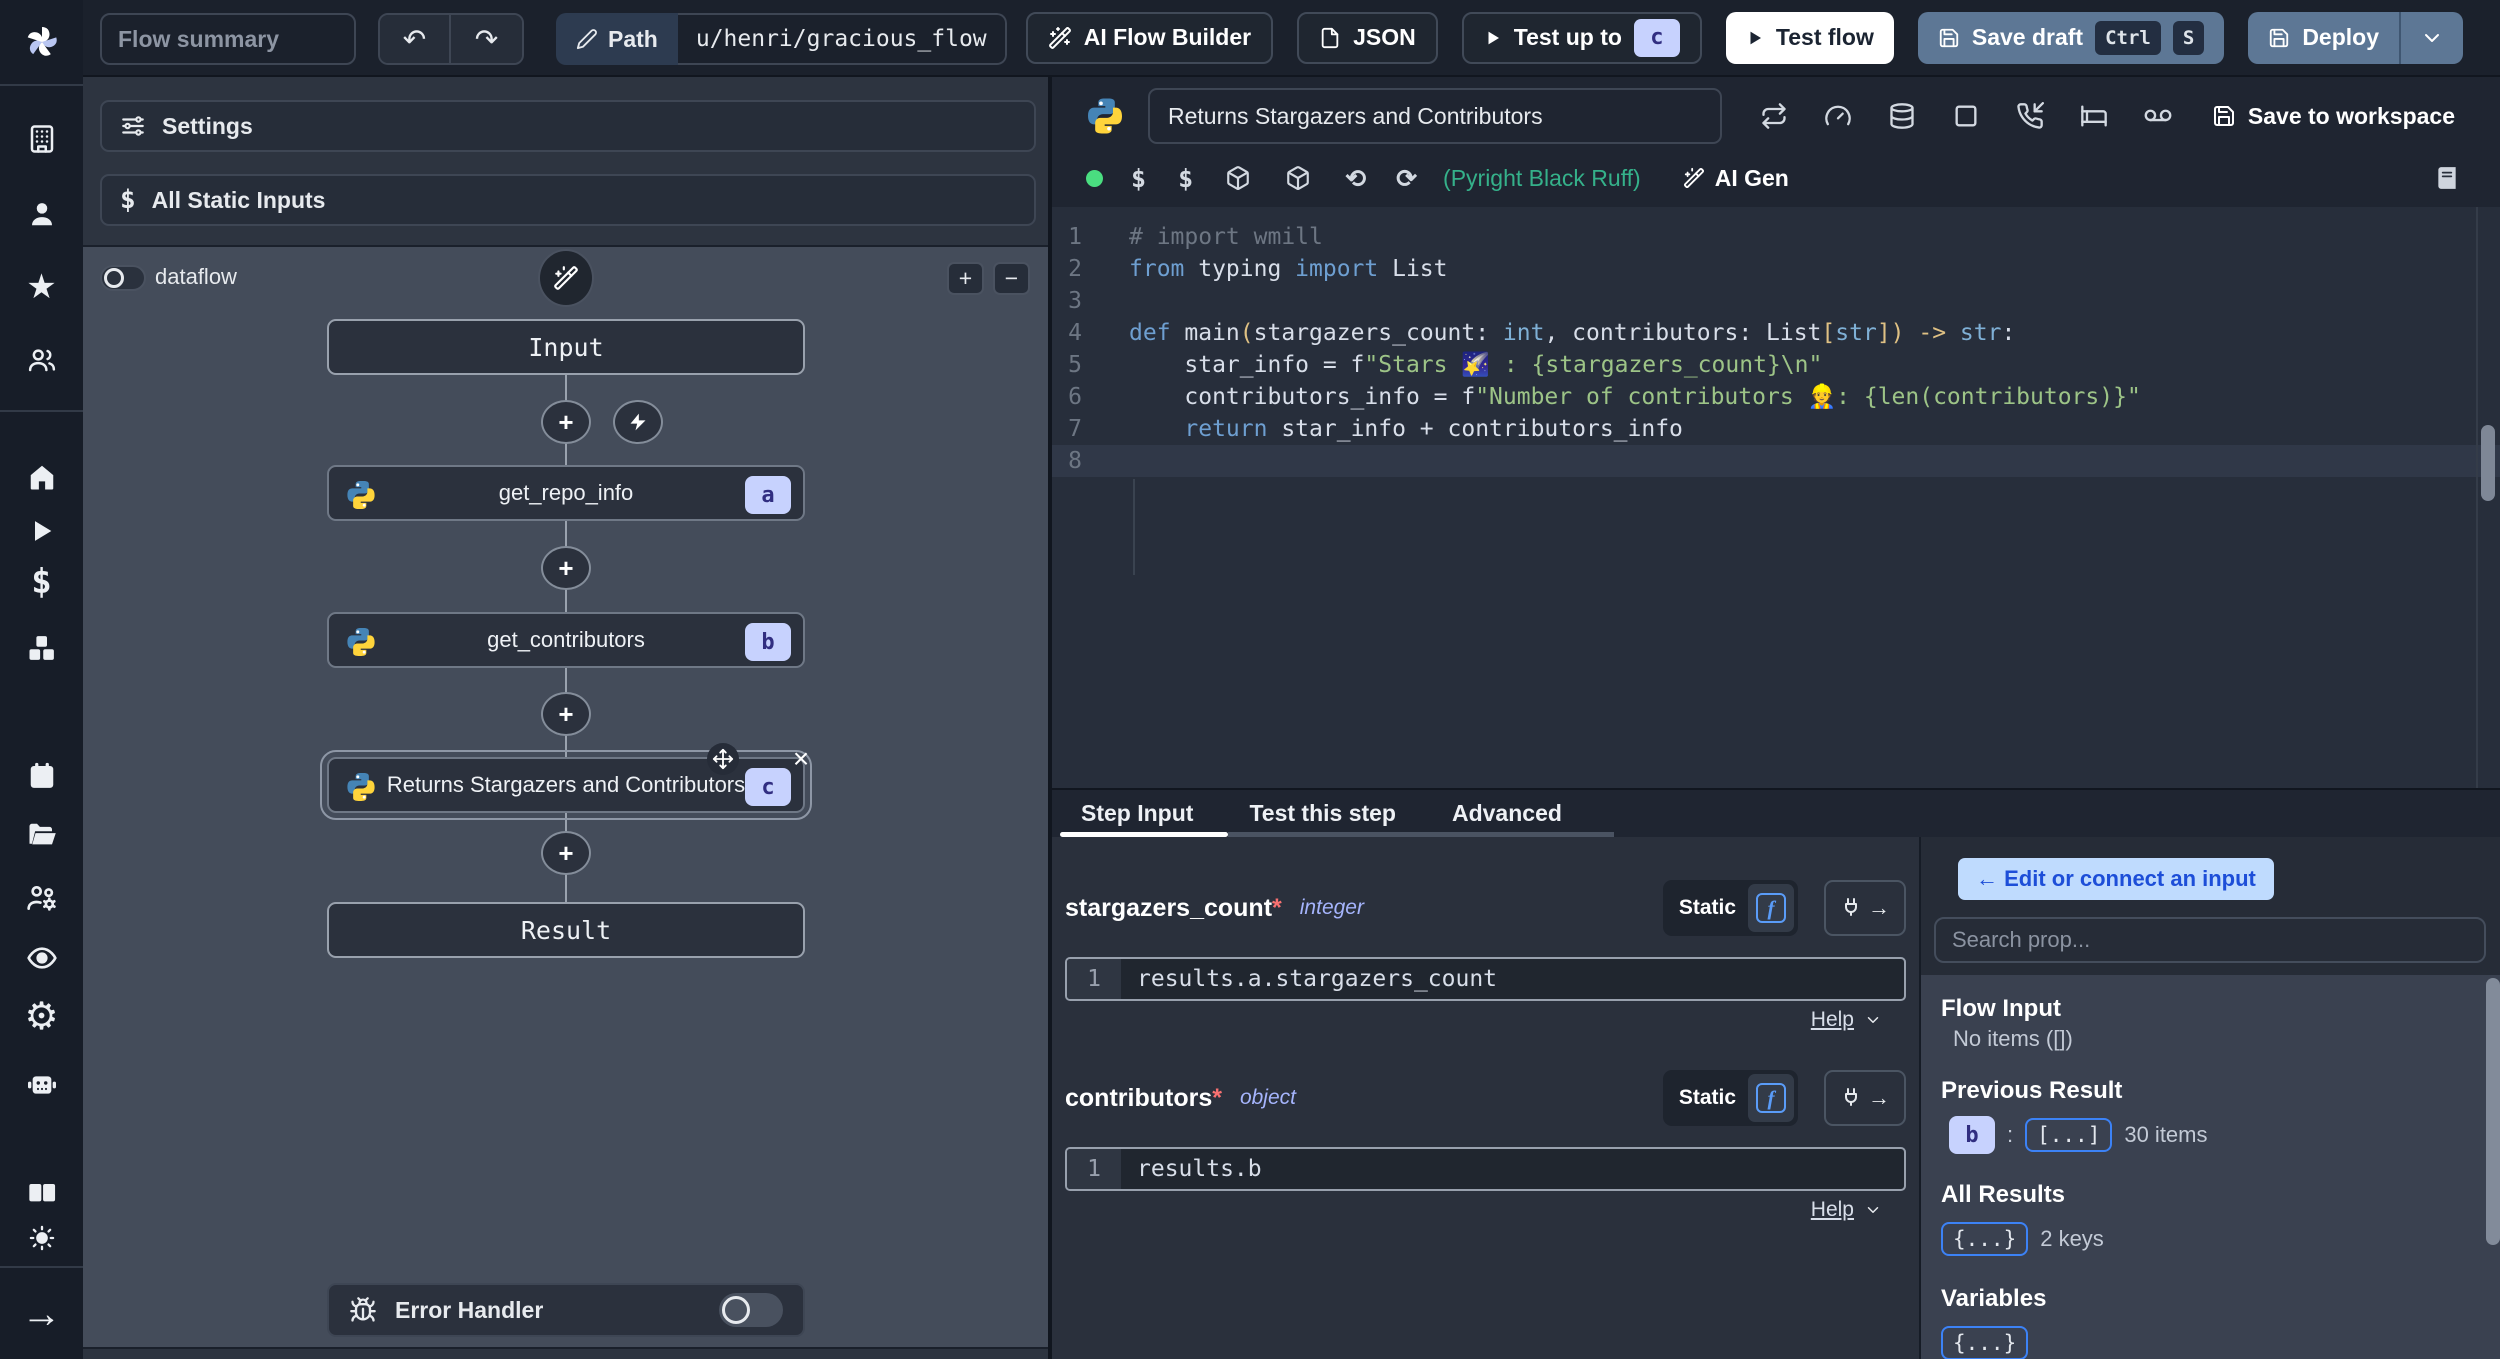 The height and width of the screenshot is (1359, 2500). What do you see at coordinates (2071, 37) in the screenshot?
I see `save-draft-button: Save draft Ctrl S` at bounding box center [2071, 37].